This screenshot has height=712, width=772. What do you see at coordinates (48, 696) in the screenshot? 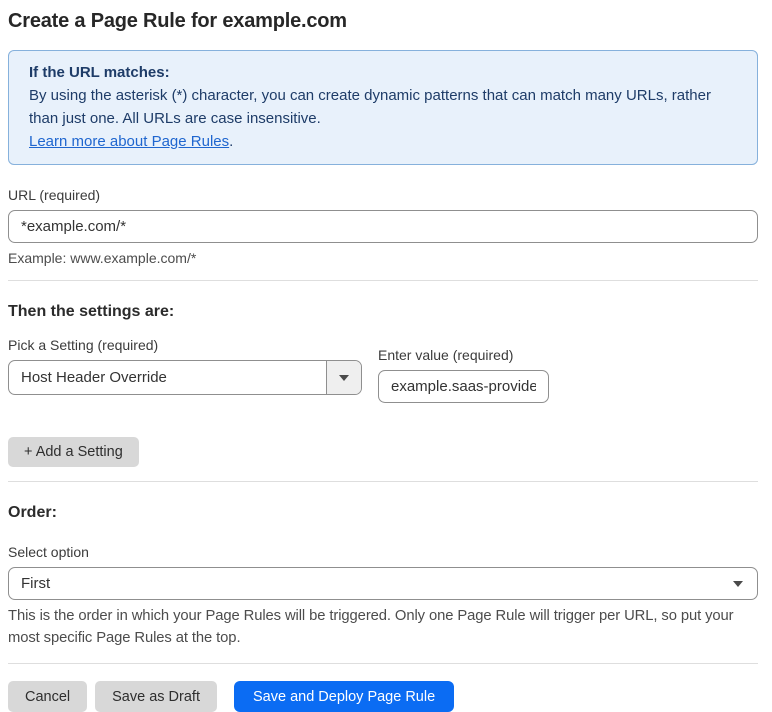
I see `cancel-button: Cancel` at bounding box center [48, 696].